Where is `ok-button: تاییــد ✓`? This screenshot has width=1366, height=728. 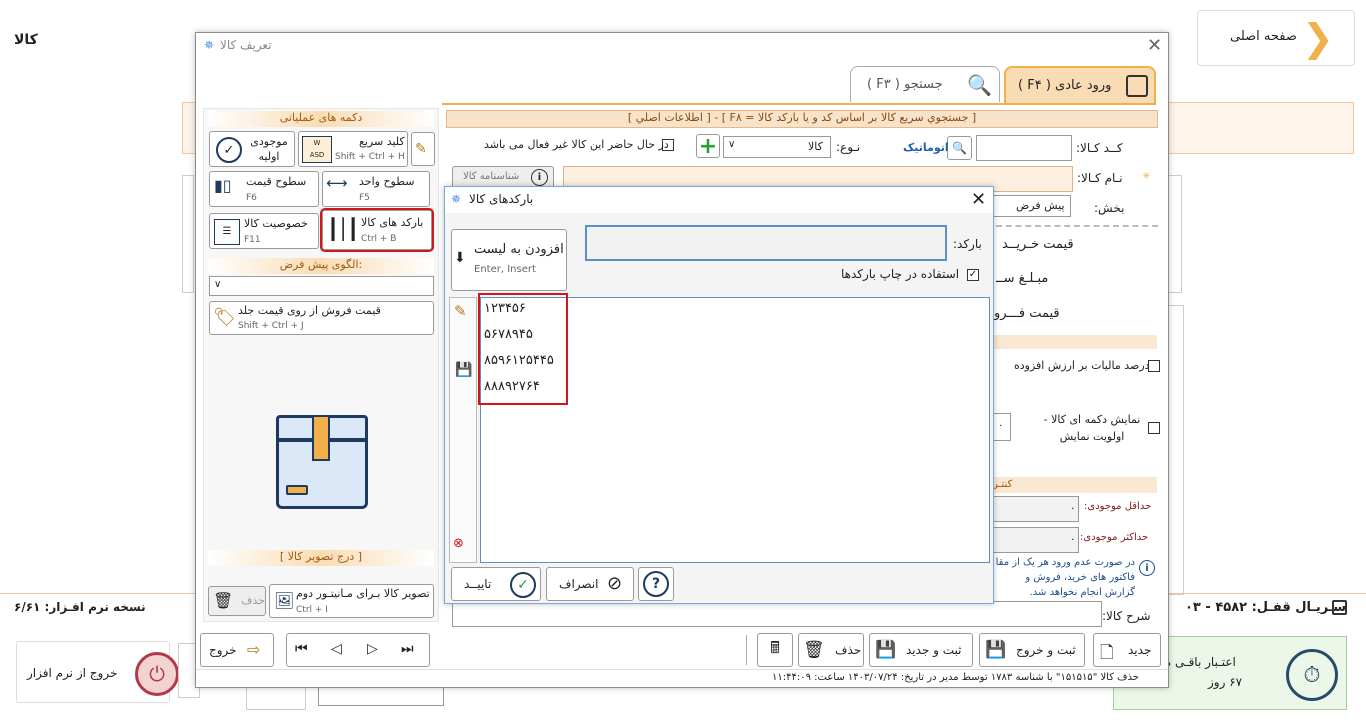 ok-button: تاییــد ✓ is located at coordinates (496, 584).